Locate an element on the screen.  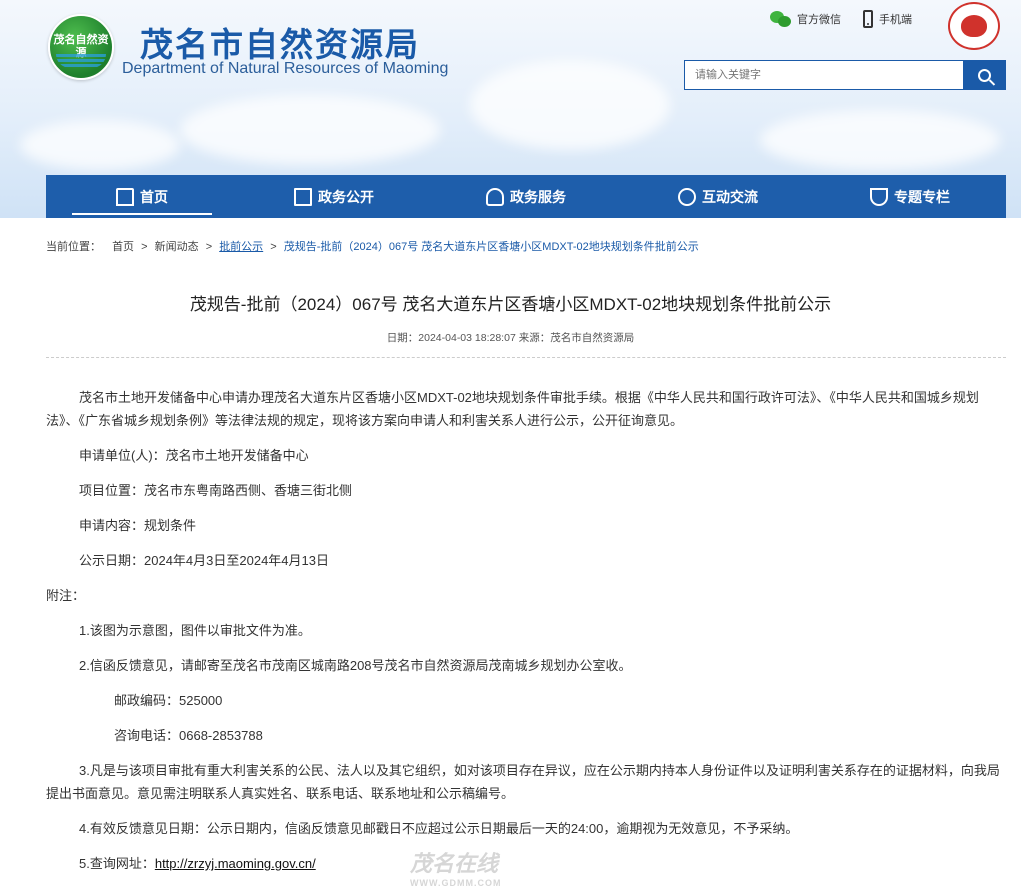
nav-government-affairs: 政务公开 is located at coordinates (334, 196).